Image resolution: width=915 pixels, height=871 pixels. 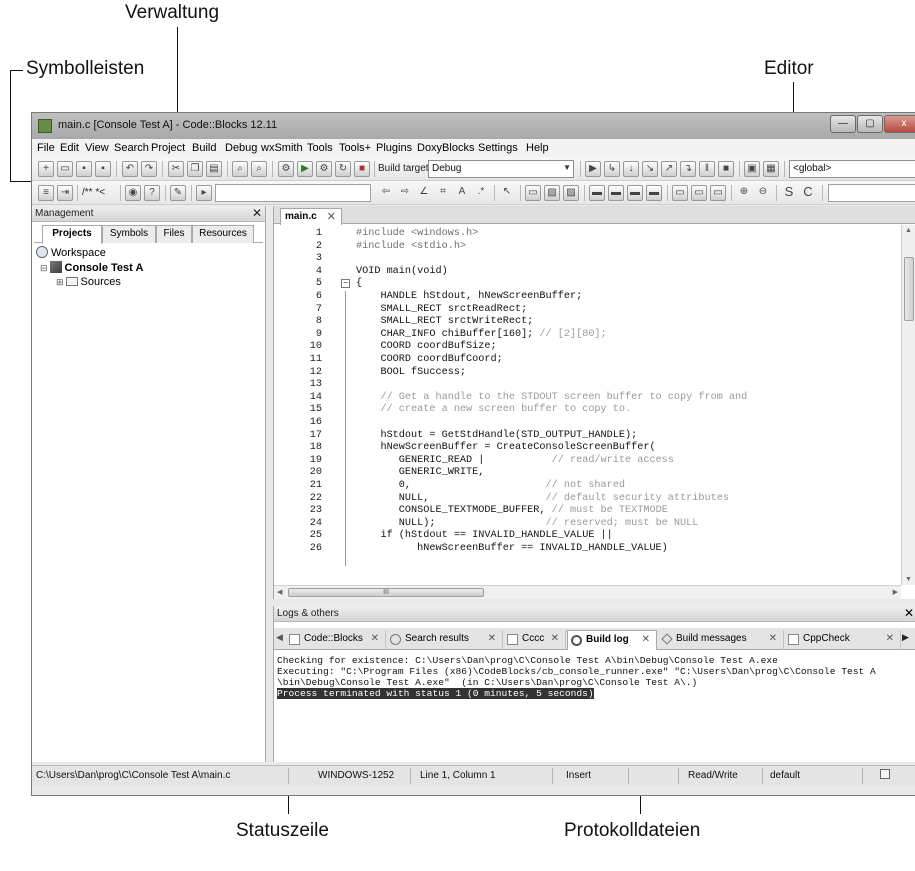 What do you see at coordinates (871, 193) in the screenshot?
I see `toolbar-text-field` at bounding box center [871, 193].